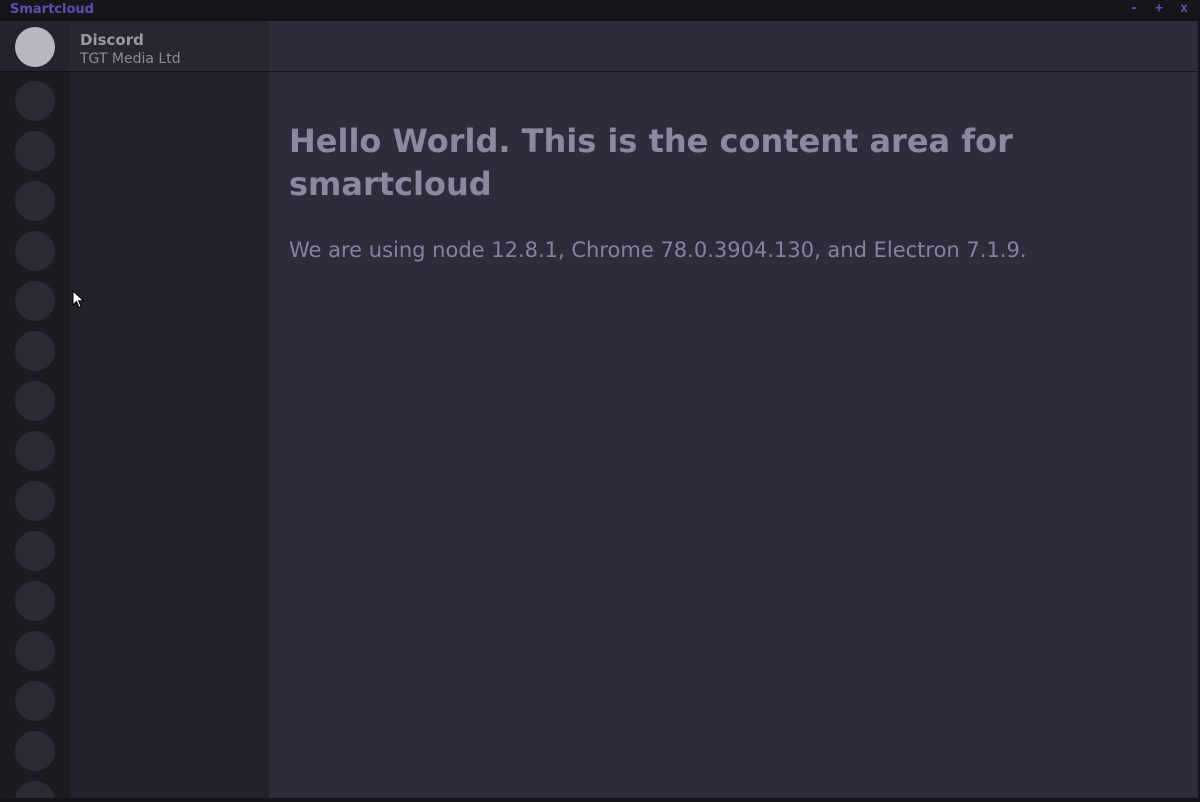  Describe the element at coordinates (78, 299) in the screenshot. I see `mouse-cursor-icon` at that location.